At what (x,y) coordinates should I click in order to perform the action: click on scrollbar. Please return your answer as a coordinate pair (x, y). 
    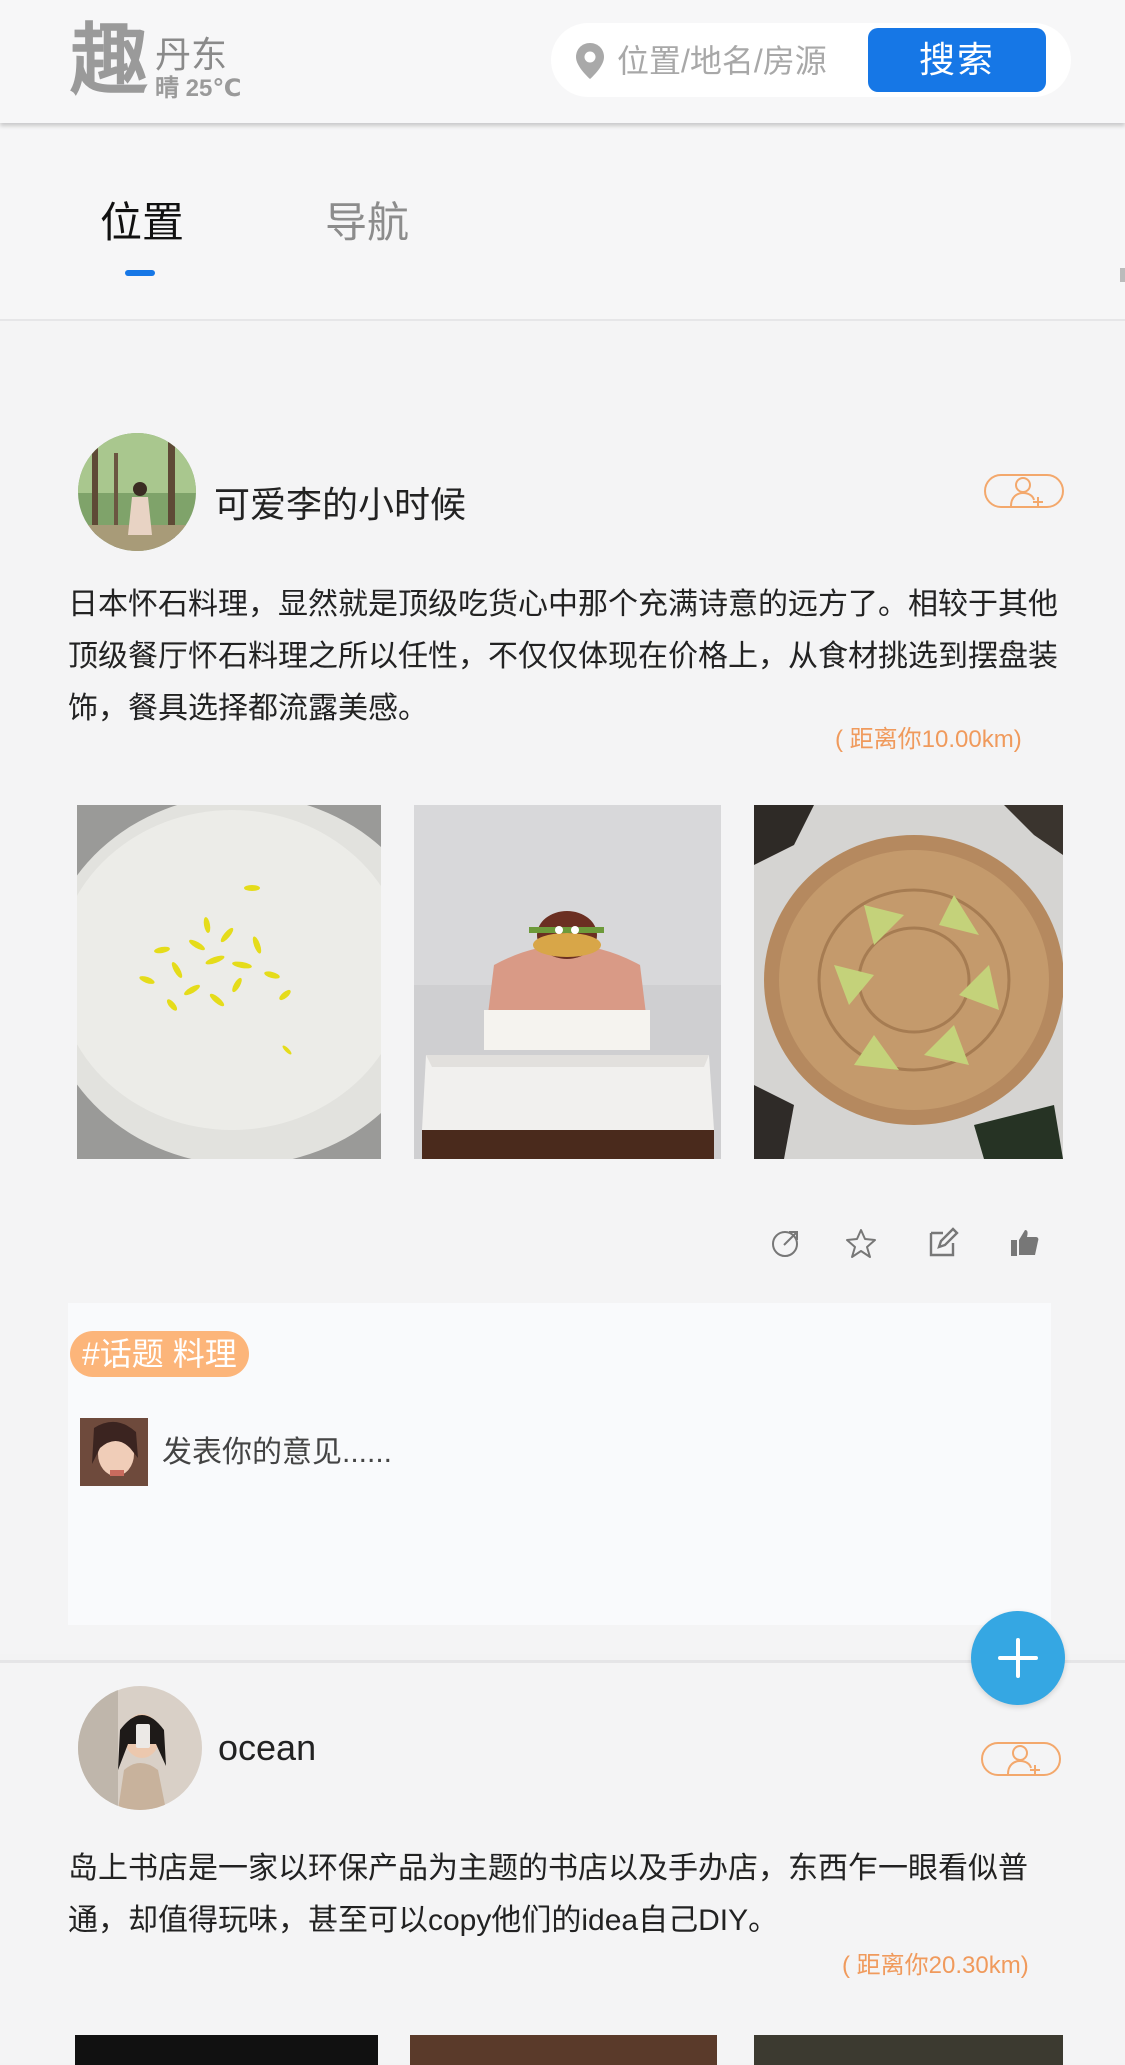
    Looking at the image, I should click on (1122, 275).